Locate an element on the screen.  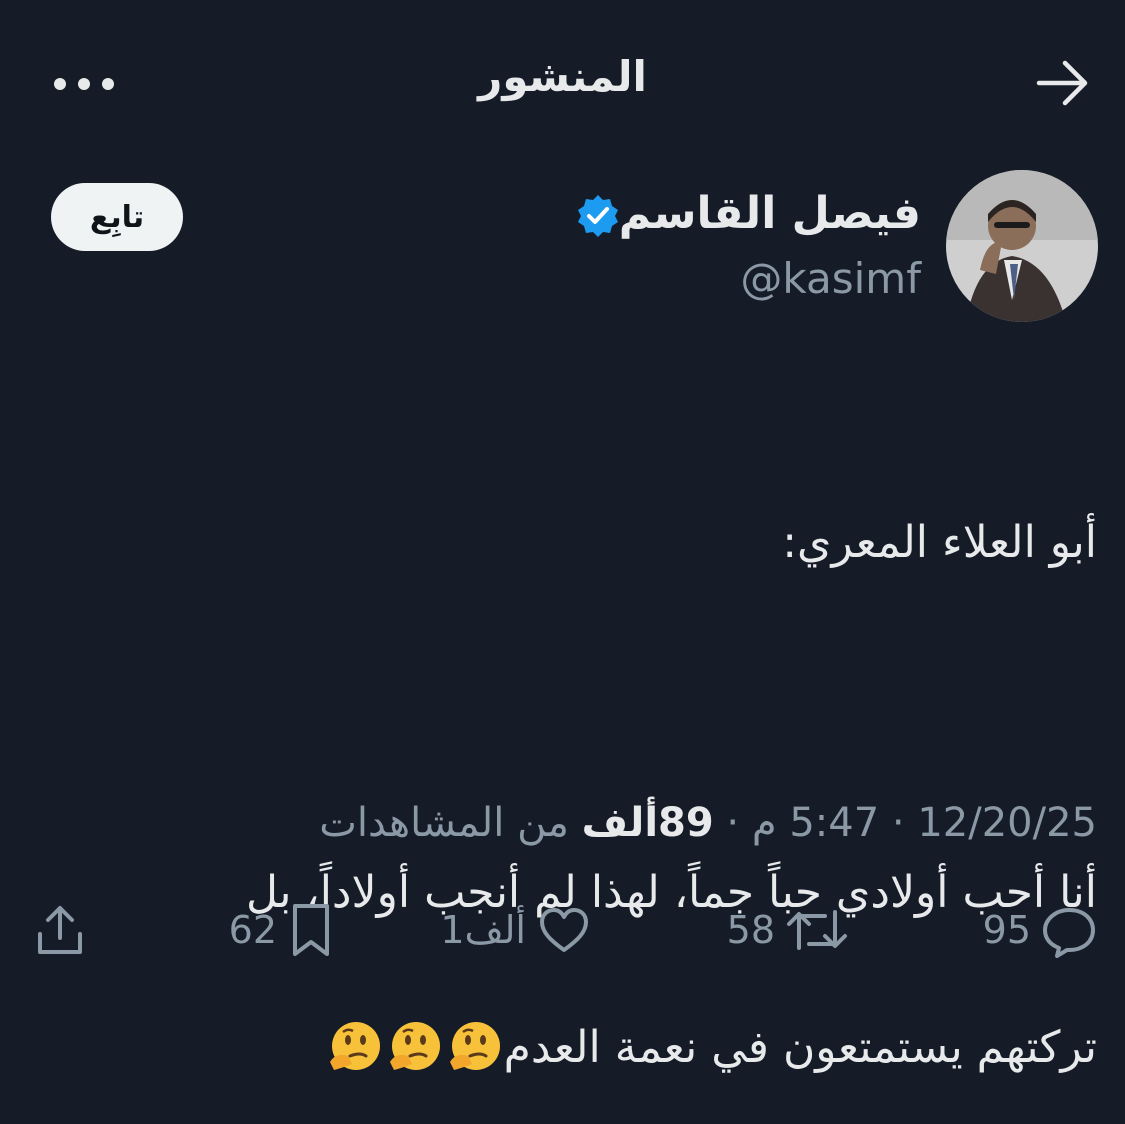
reply-button: 95 is located at coordinates (1040, 930).